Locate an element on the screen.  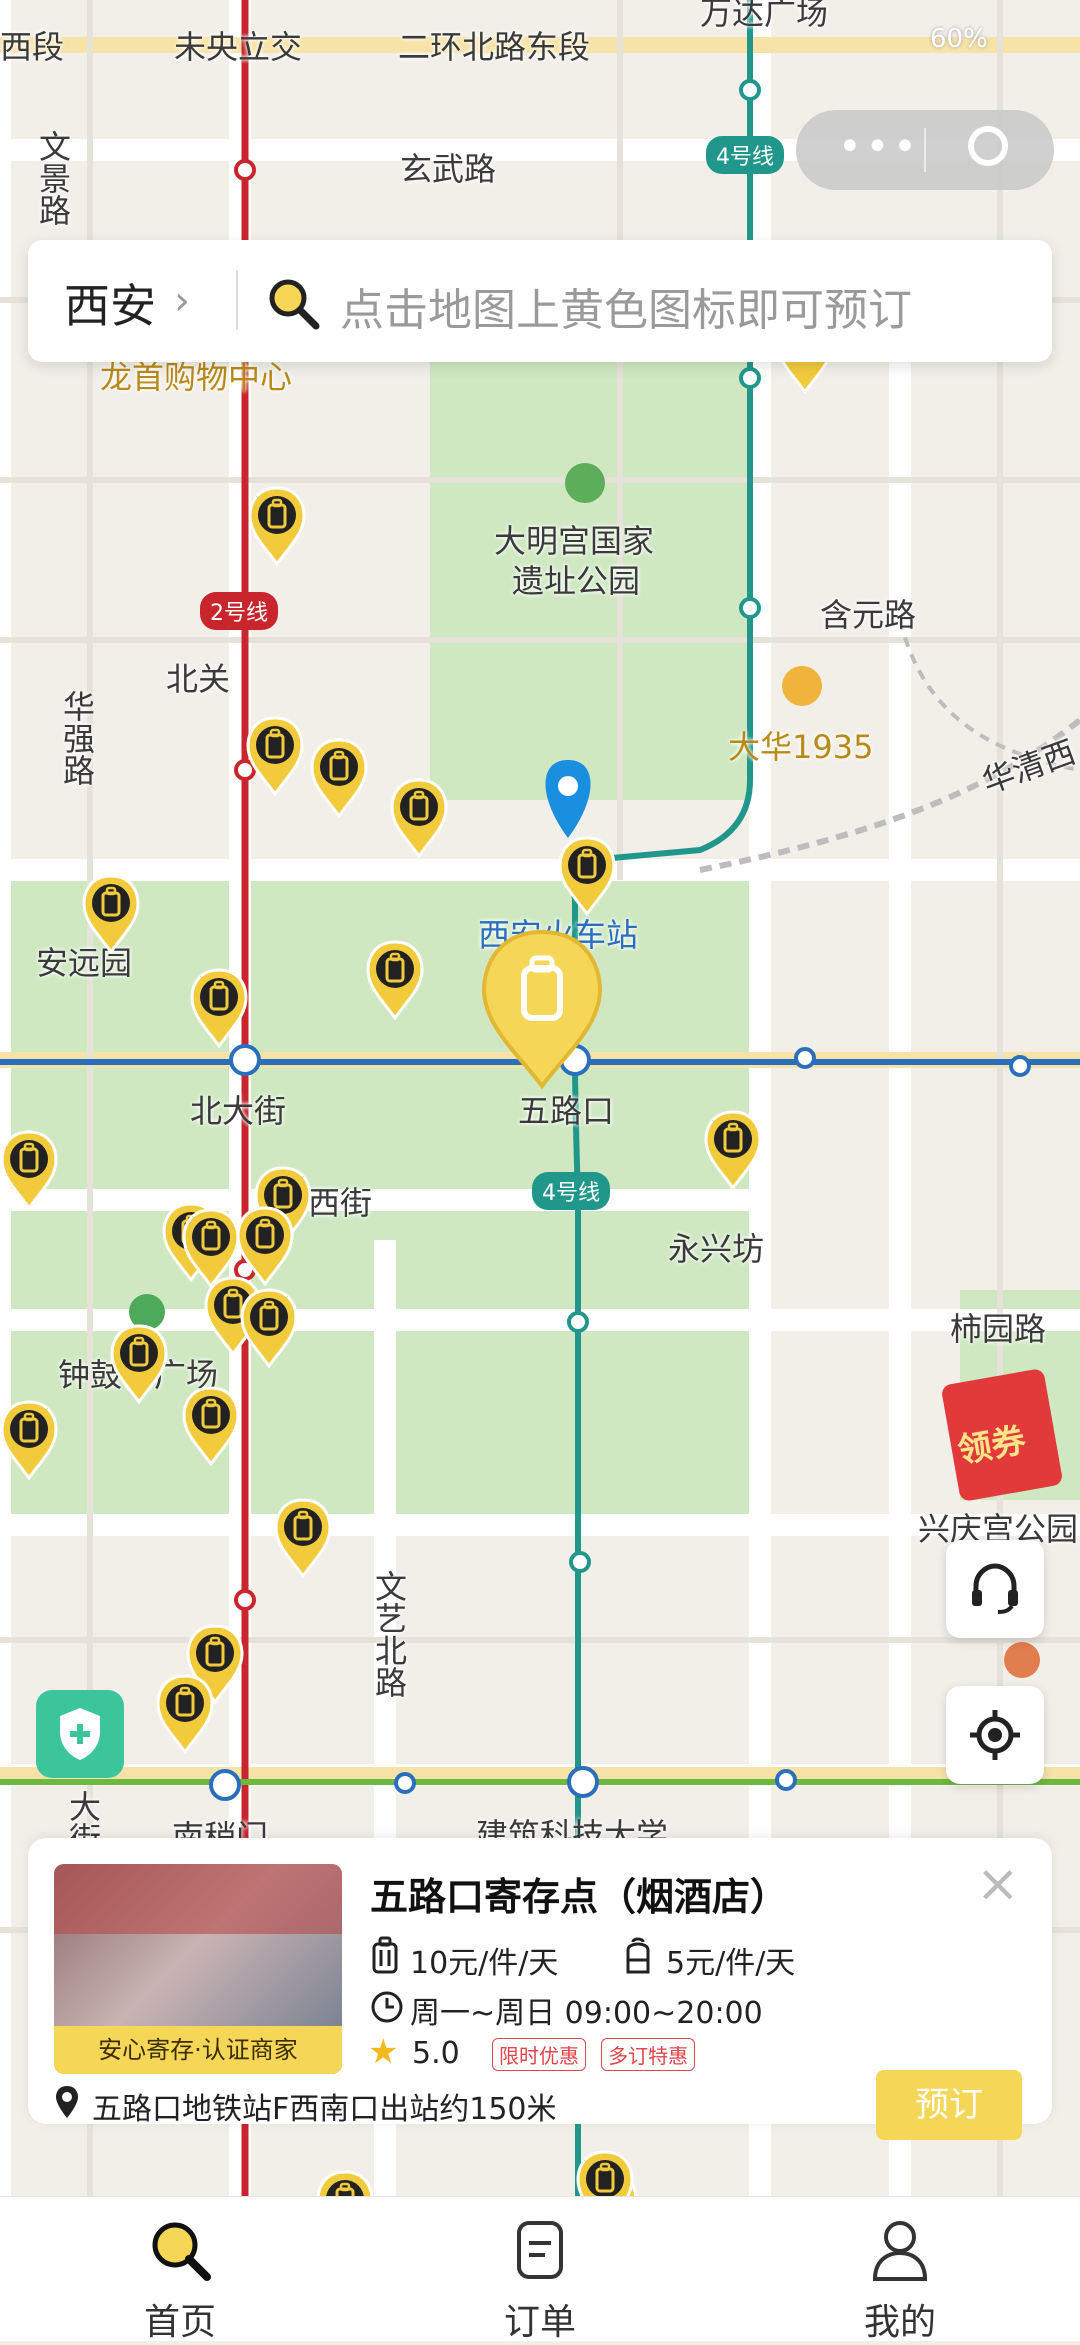
poi-school-icon is located at coordinates (1022, 1660).